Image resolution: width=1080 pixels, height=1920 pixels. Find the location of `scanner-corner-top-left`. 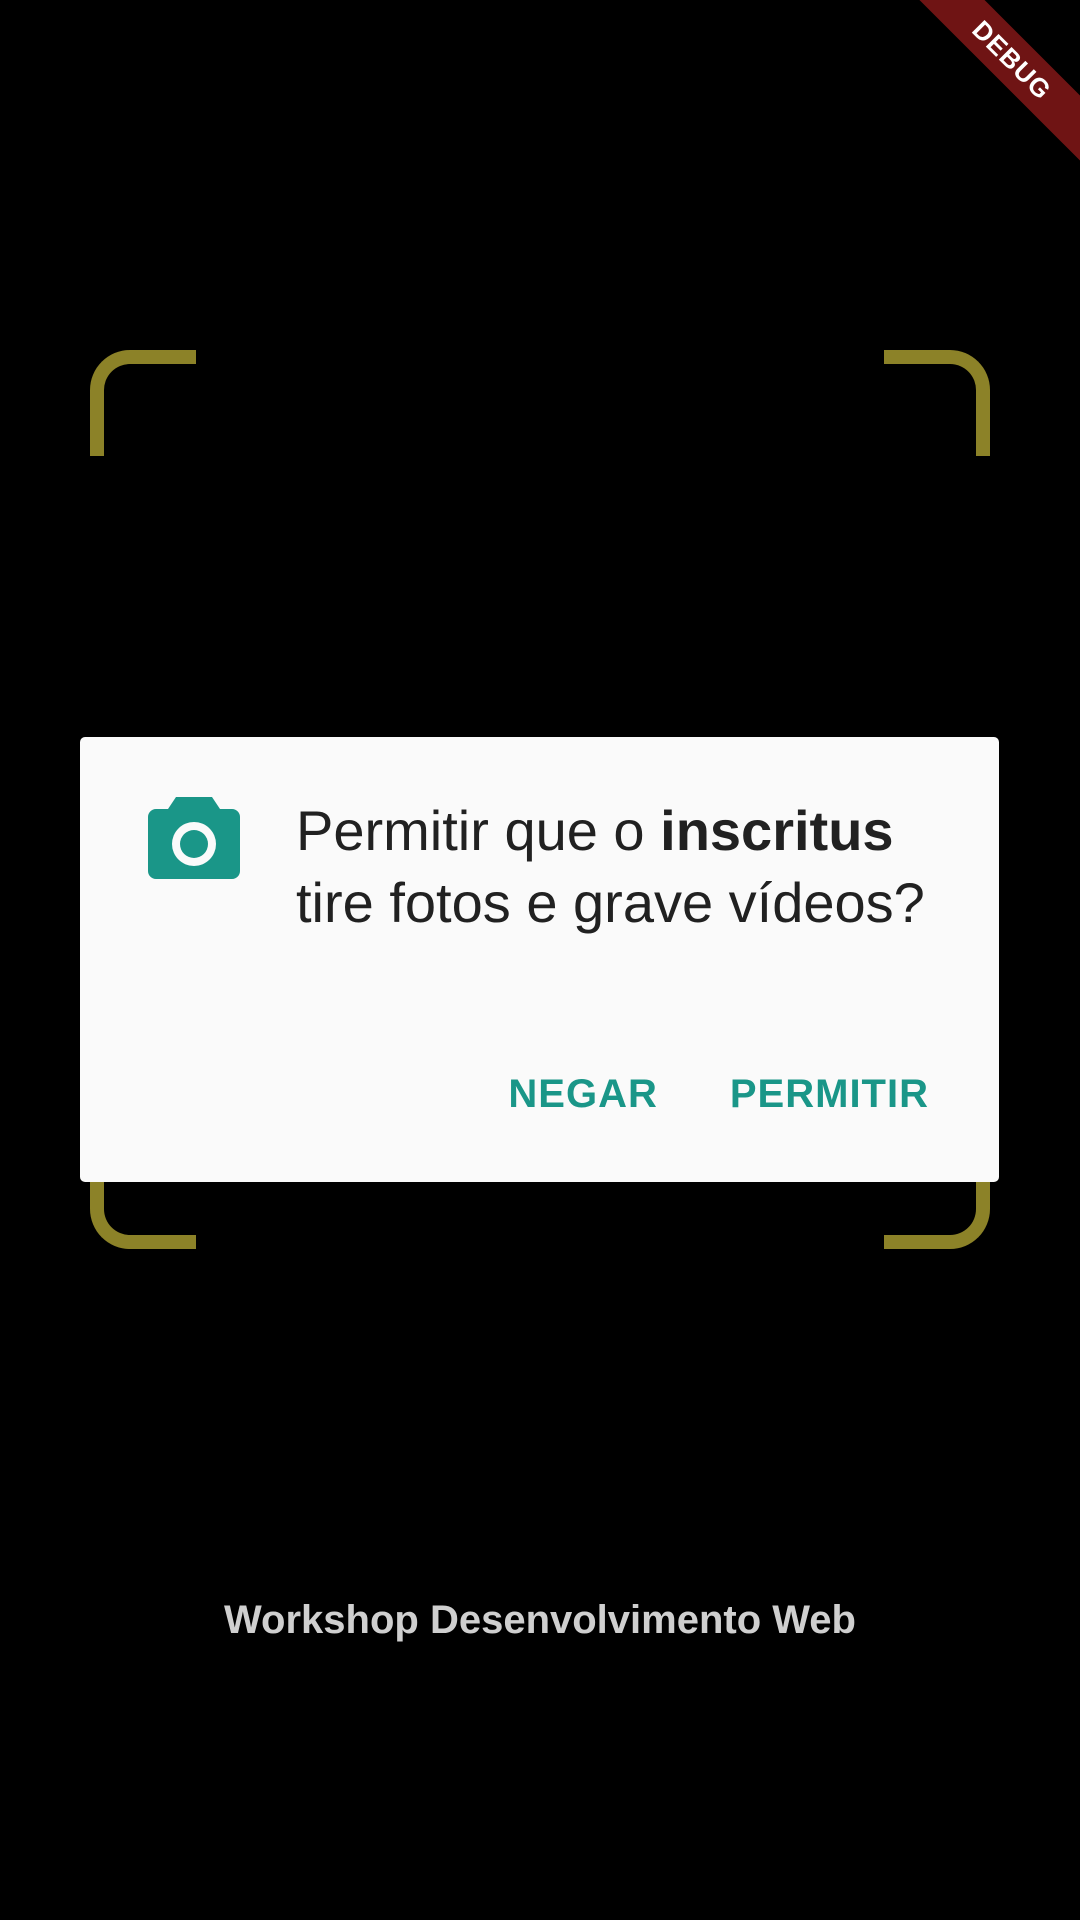

scanner-corner-top-left is located at coordinates (143, 403).